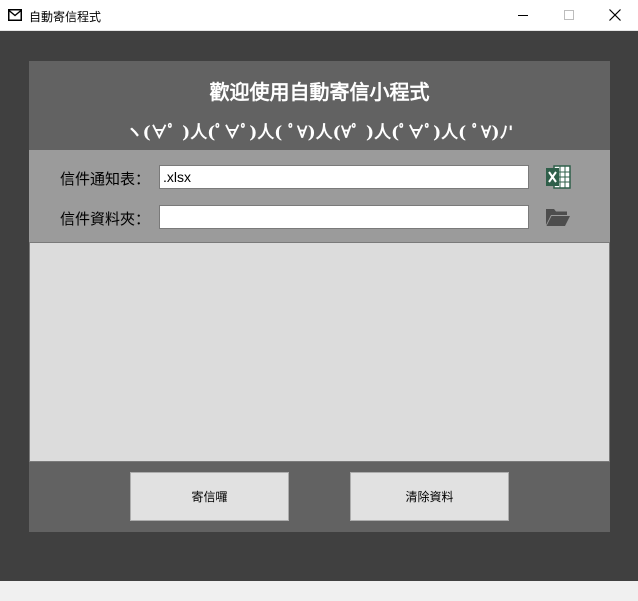  I want to click on notice-sheet-input, so click(344, 177).